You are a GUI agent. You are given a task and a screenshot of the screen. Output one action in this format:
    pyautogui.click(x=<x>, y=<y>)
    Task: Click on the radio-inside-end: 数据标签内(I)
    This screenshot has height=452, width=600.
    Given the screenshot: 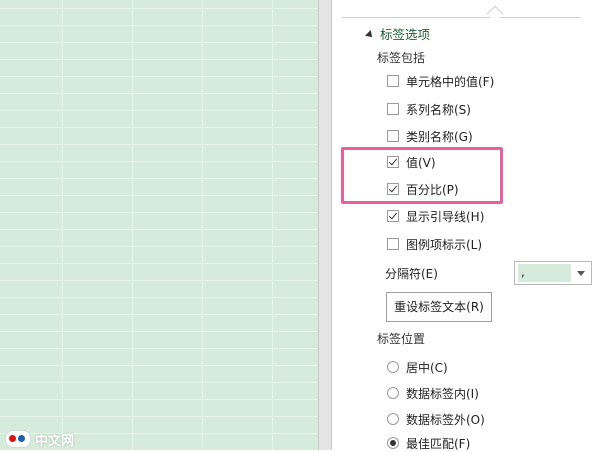 What is the action you would take?
    pyautogui.click(x=433, y=393)
    